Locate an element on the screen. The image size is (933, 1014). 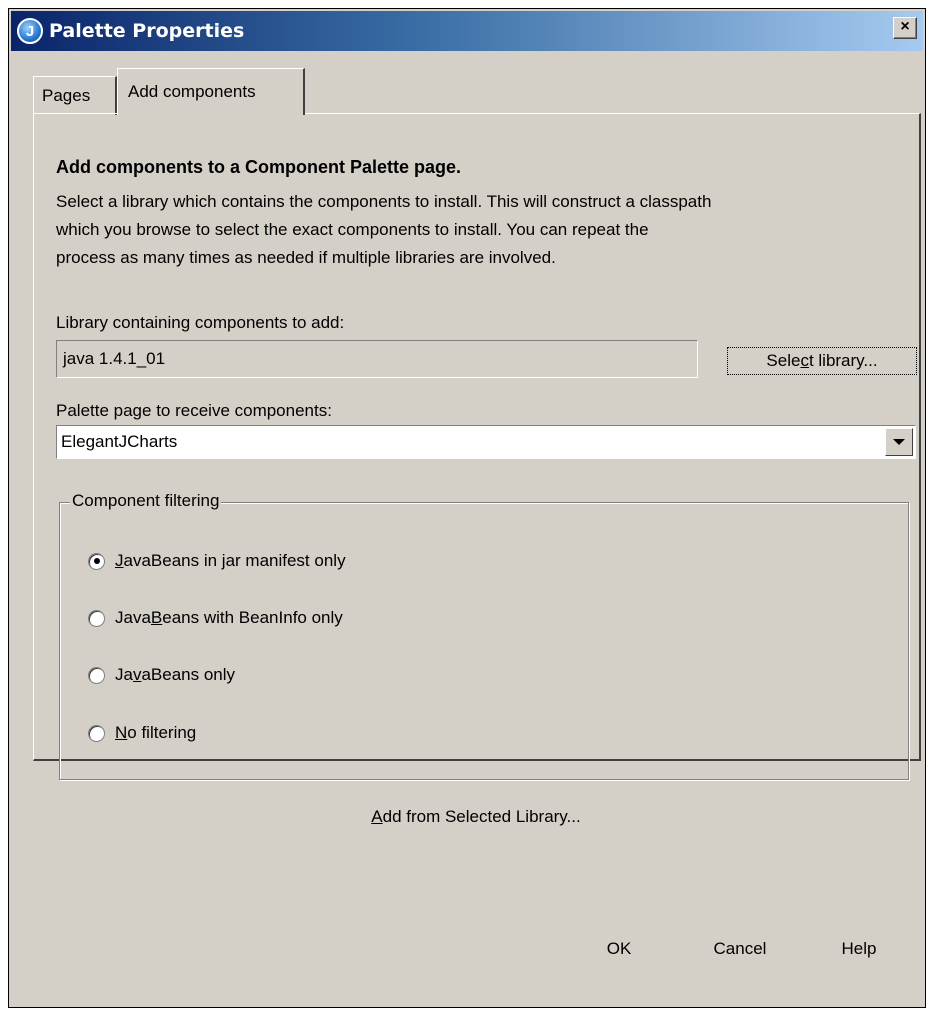
ok-button: OK is located at coordinates (619, 949).